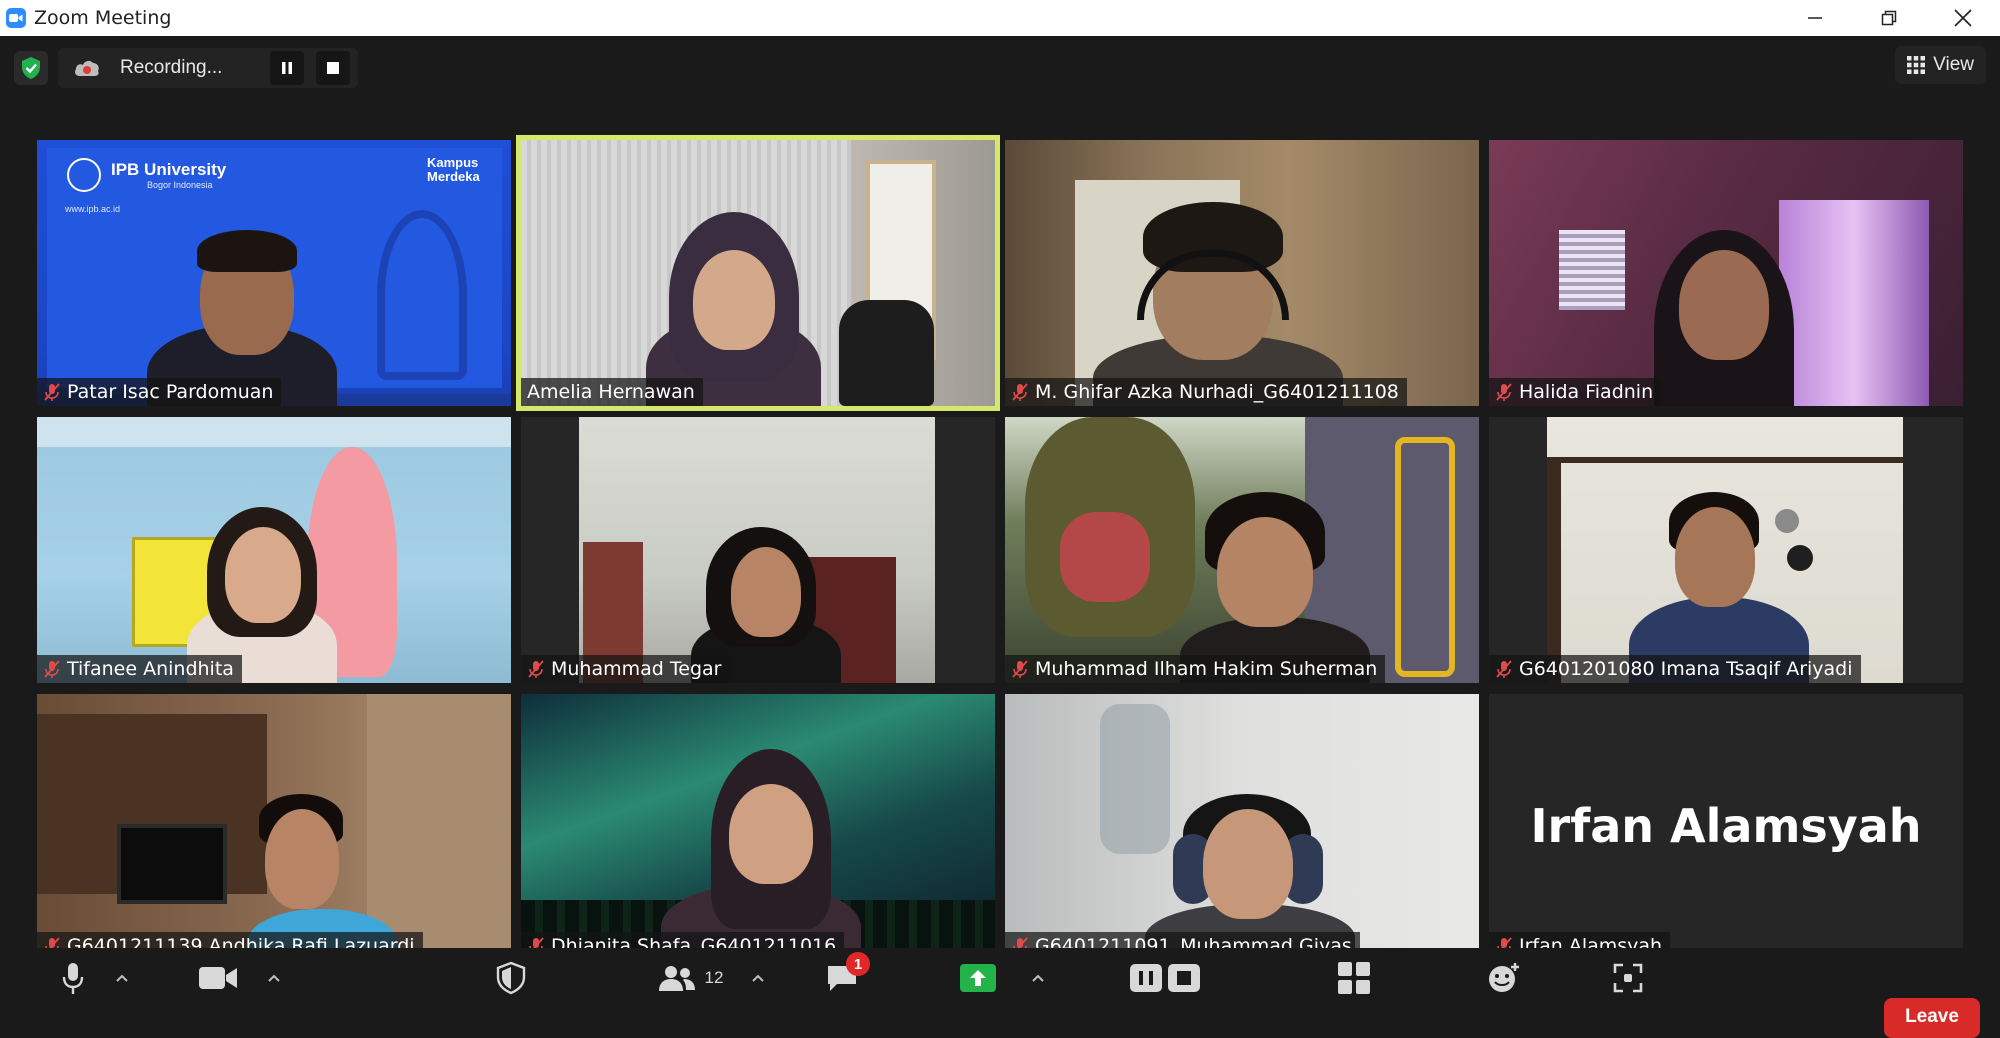 This screenshot has width=2000, height=1038. I want to click on mute-button, so click(73, 978).